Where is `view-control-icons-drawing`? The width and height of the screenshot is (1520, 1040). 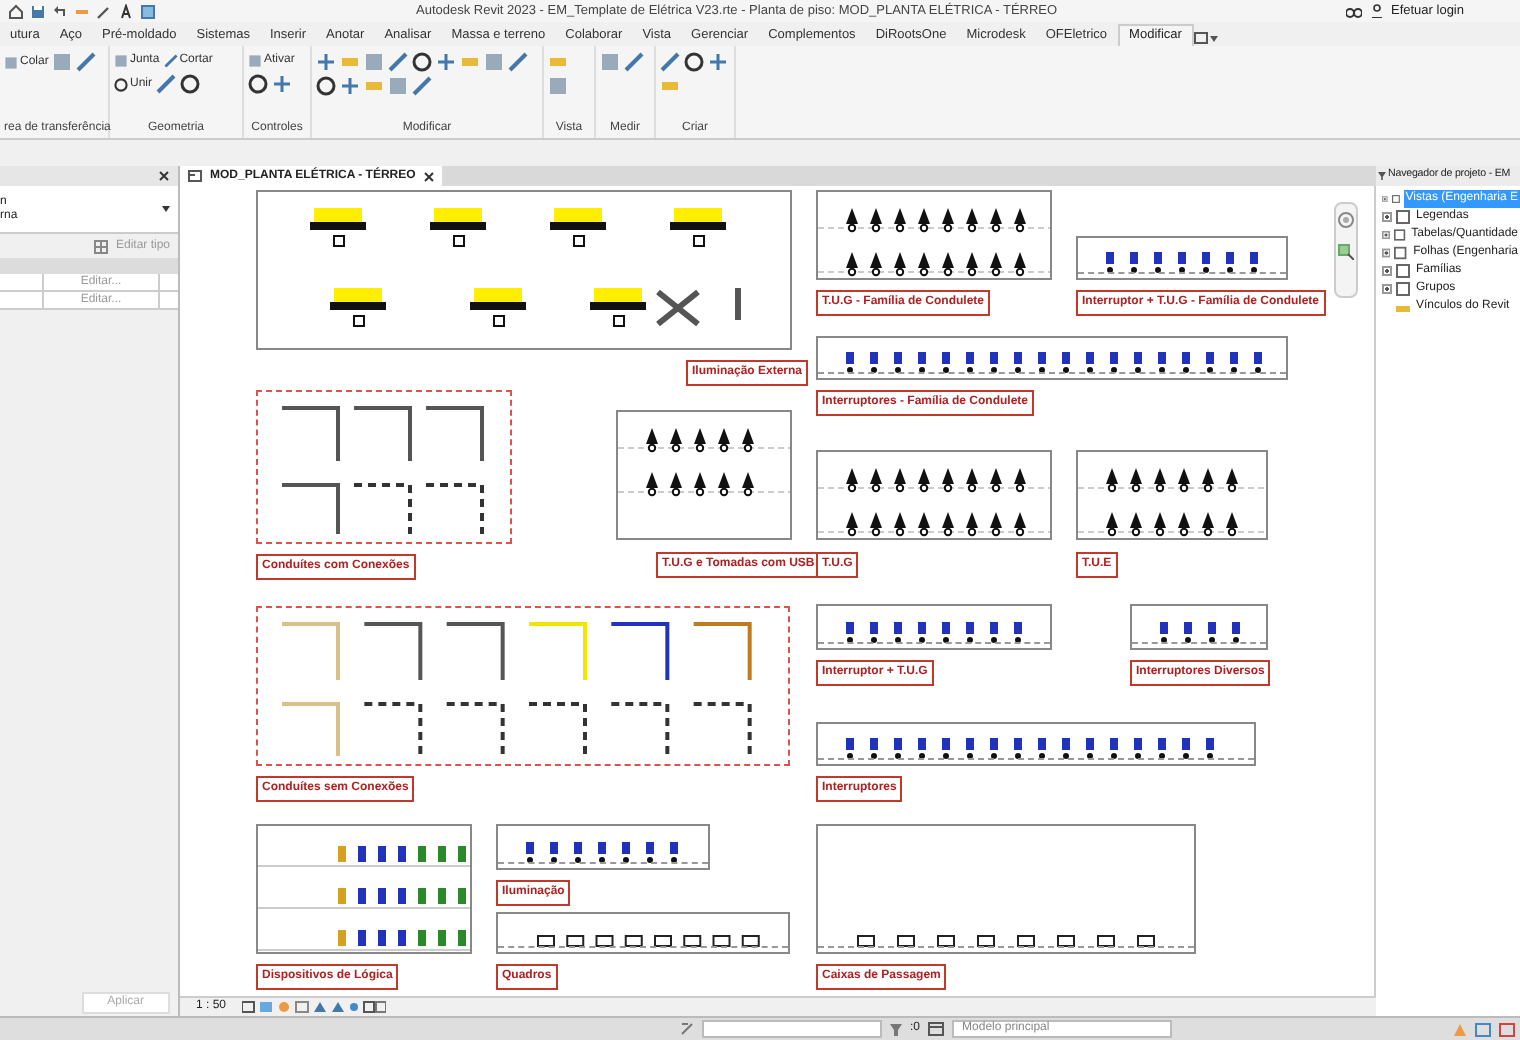
view-control-icons-drawing is located at coordinates (314, 1007).